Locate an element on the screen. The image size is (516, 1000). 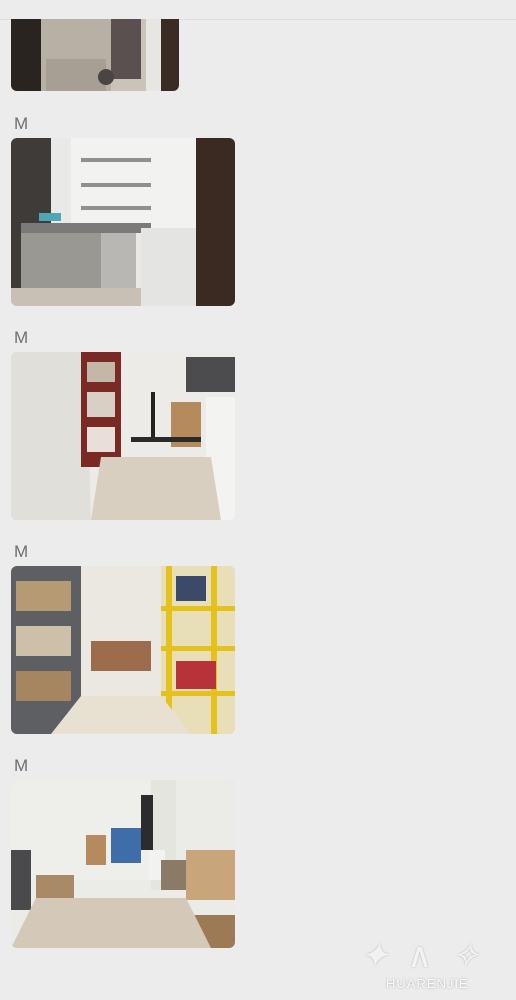
message-photo-kitchen is located at coordinates (123, 222).